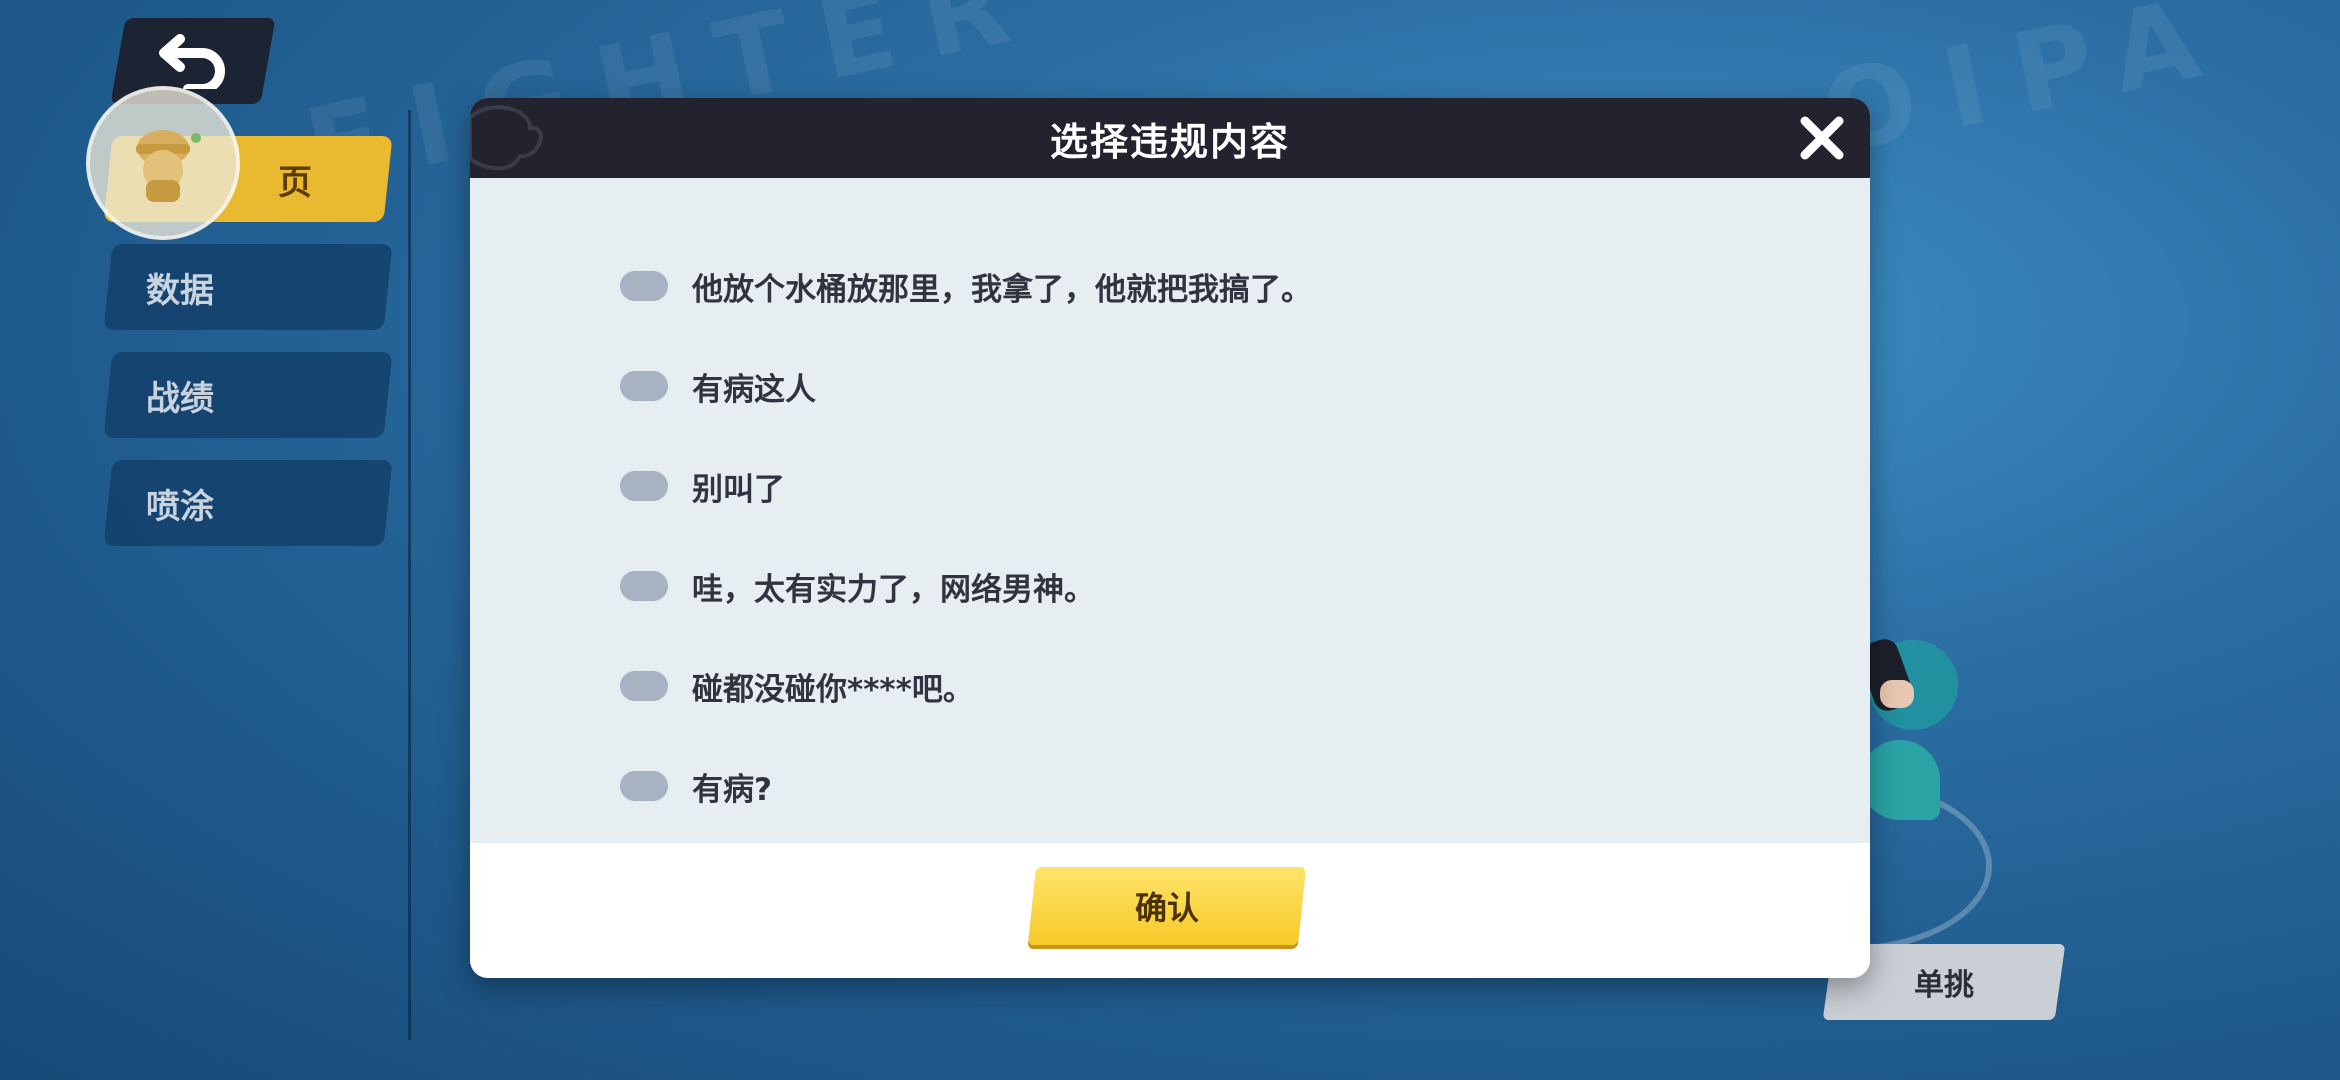 This screenshot has width=2340, height=1080. I want to click on character-body, so click(1900, 780).